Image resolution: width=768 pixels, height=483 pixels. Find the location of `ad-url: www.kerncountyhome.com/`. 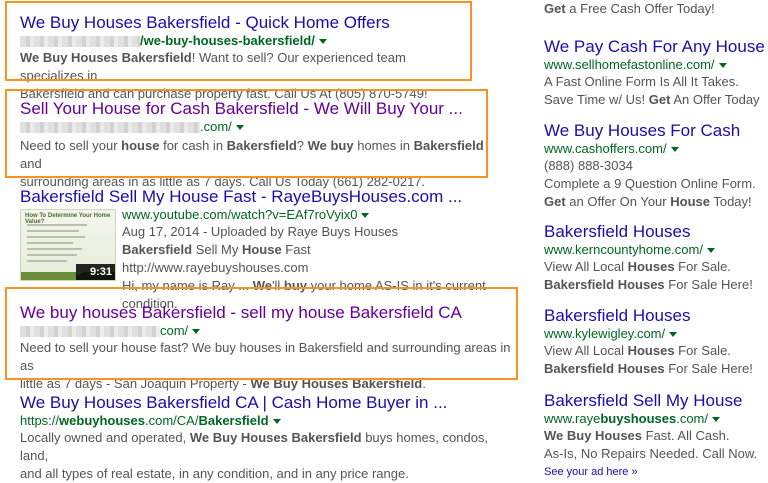

ad-url: www.kerncountyhome.com/ is located at coordinates (656, 250).